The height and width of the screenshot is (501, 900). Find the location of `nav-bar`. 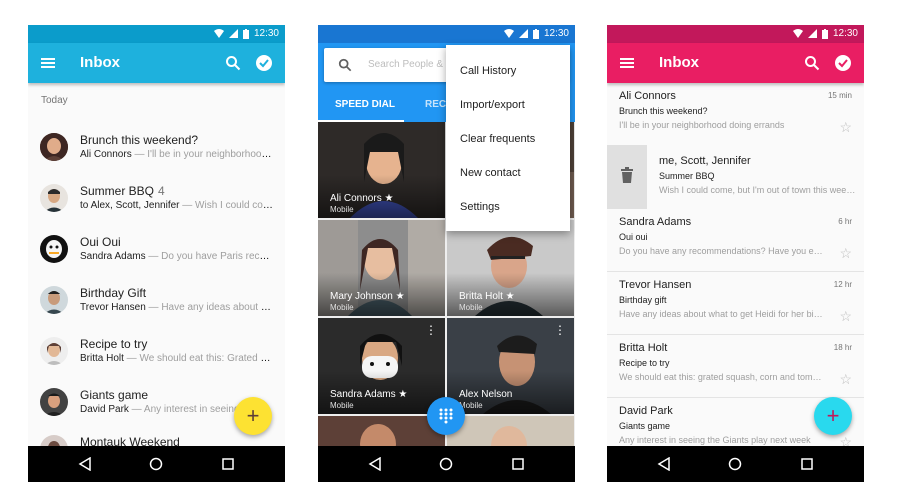

nav-bar is located at coordinates (735, 464).